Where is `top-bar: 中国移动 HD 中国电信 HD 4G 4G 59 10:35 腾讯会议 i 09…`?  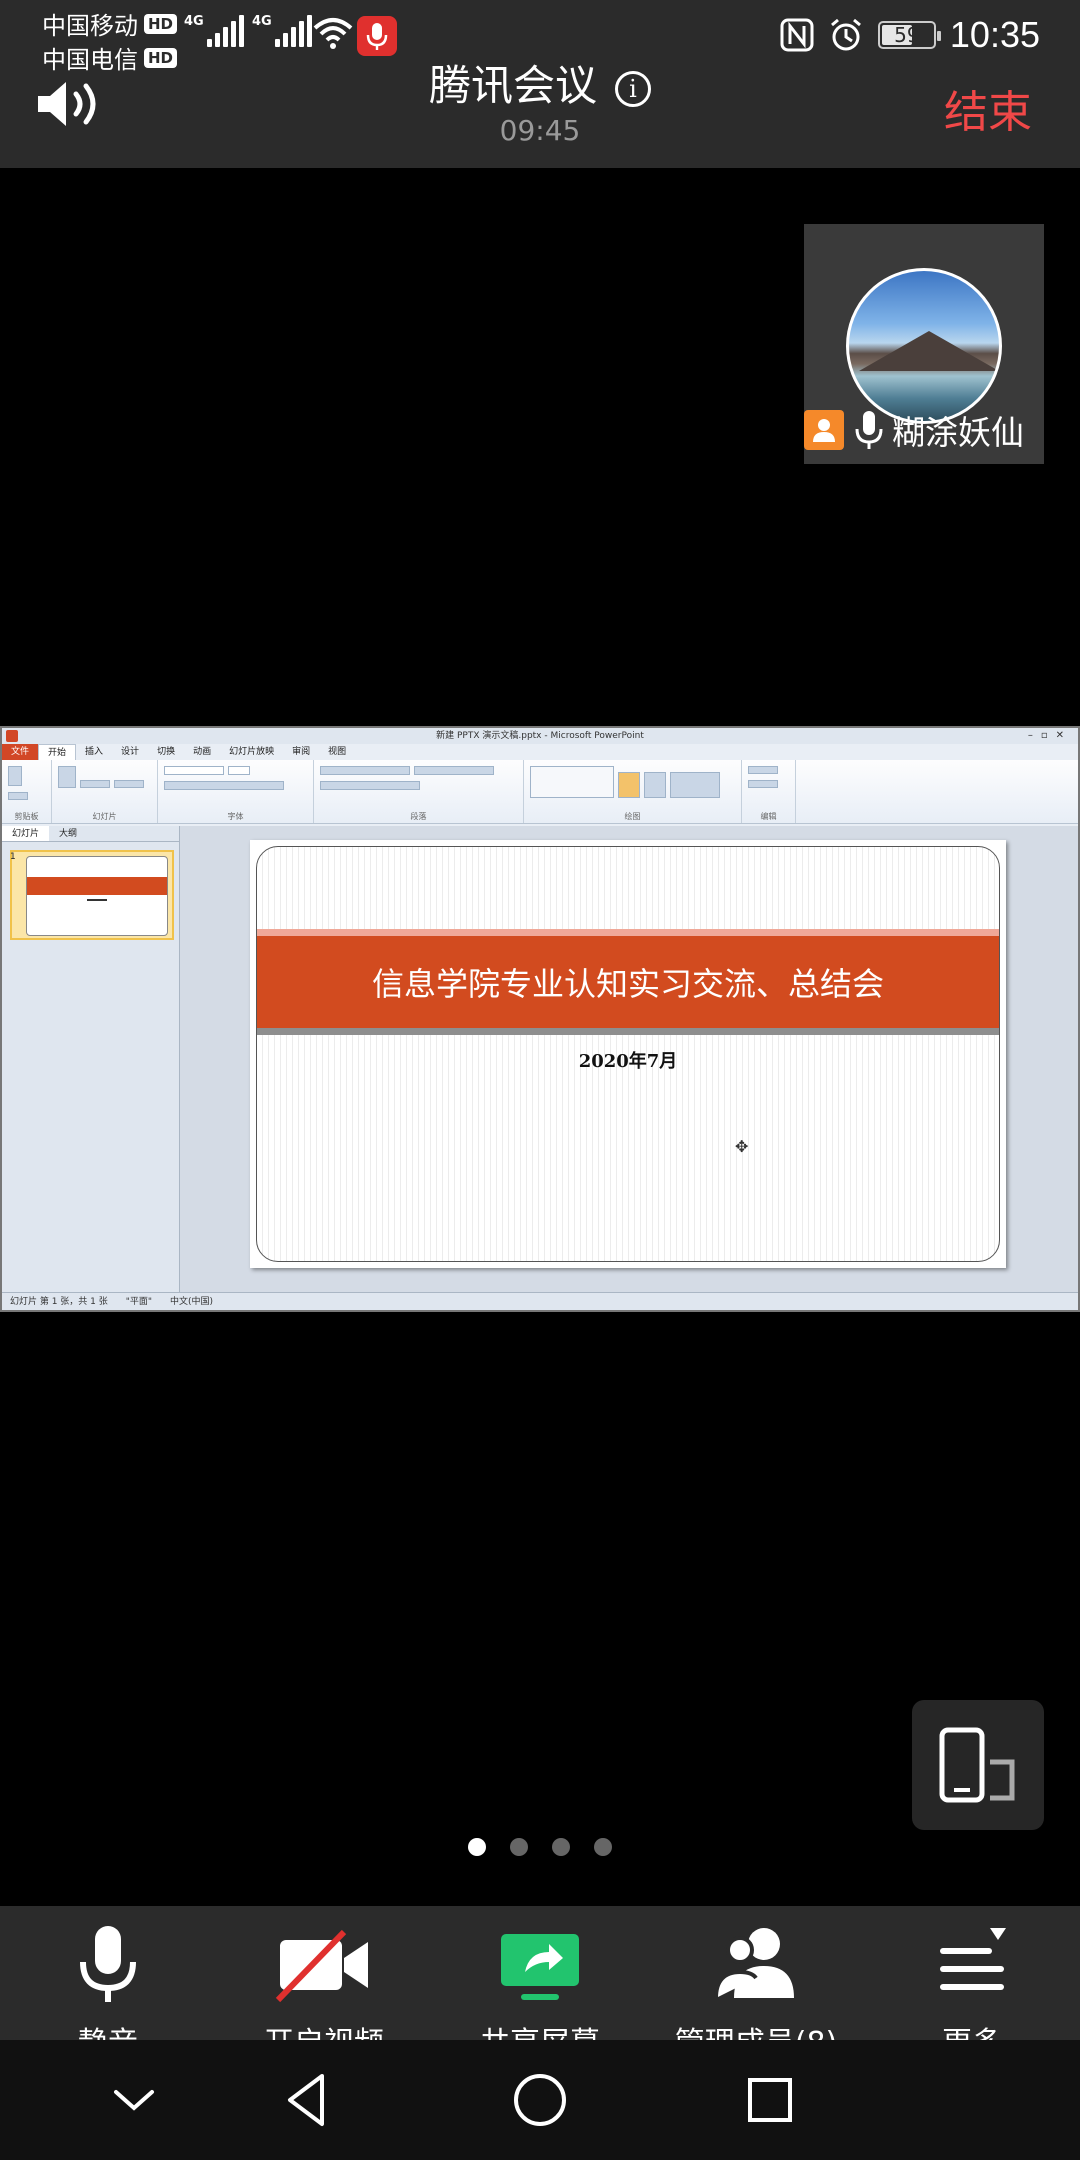 top-bar: 中国移动 HD 中国电信 HD 4G 4G 59 10:35 腾讯会议 i 09… is located at coordinates (540, 84).